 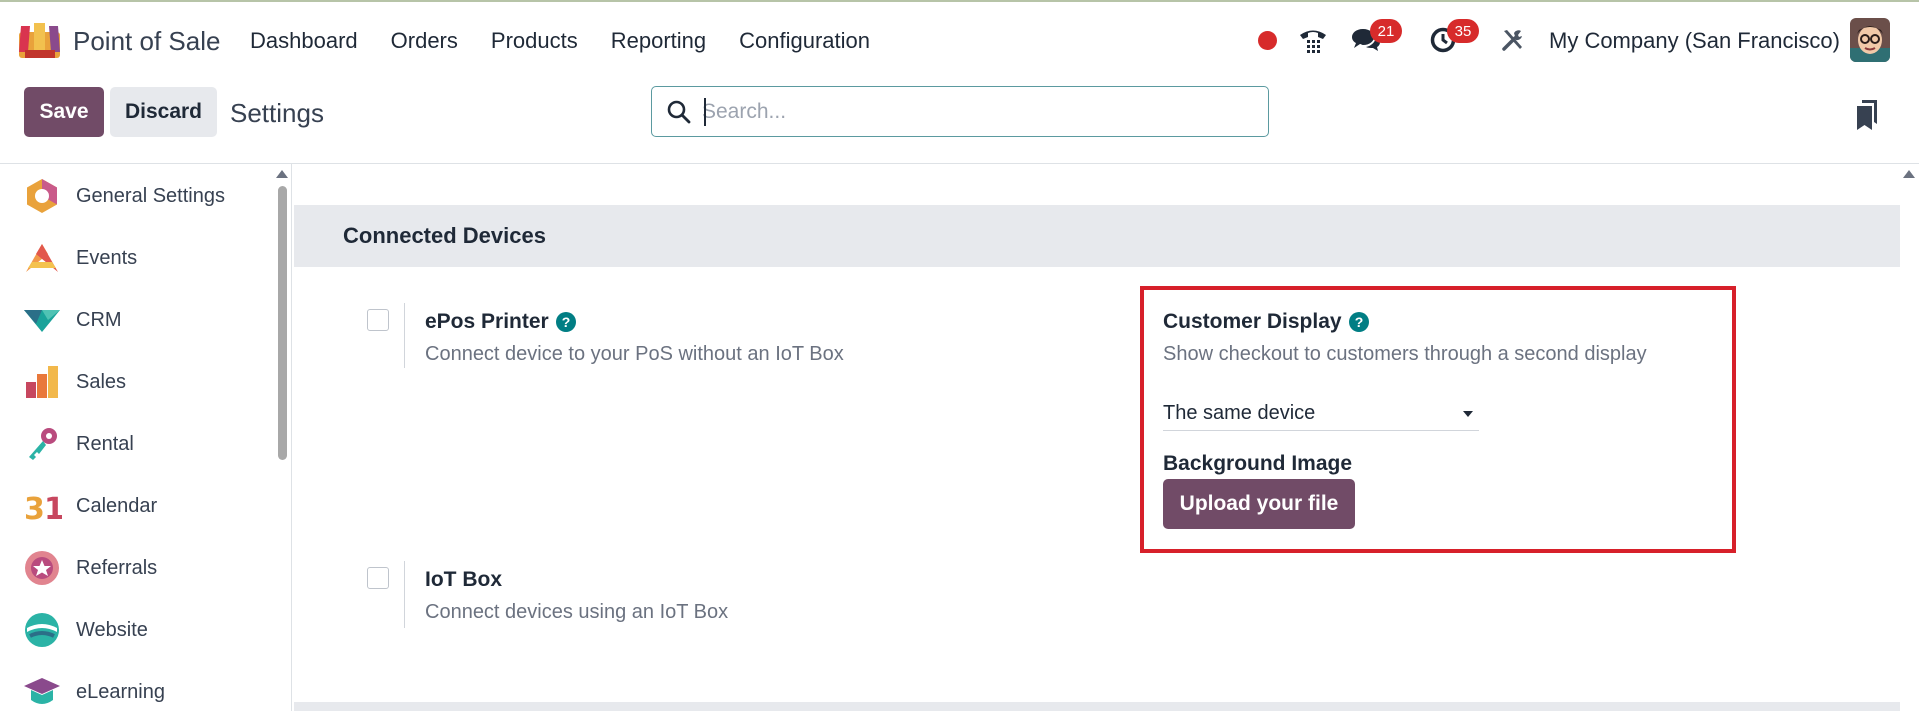 What do you see at coordinates (43, 444) in the screenshot?
I see `rental-icon` at bounding box center [43, 444].